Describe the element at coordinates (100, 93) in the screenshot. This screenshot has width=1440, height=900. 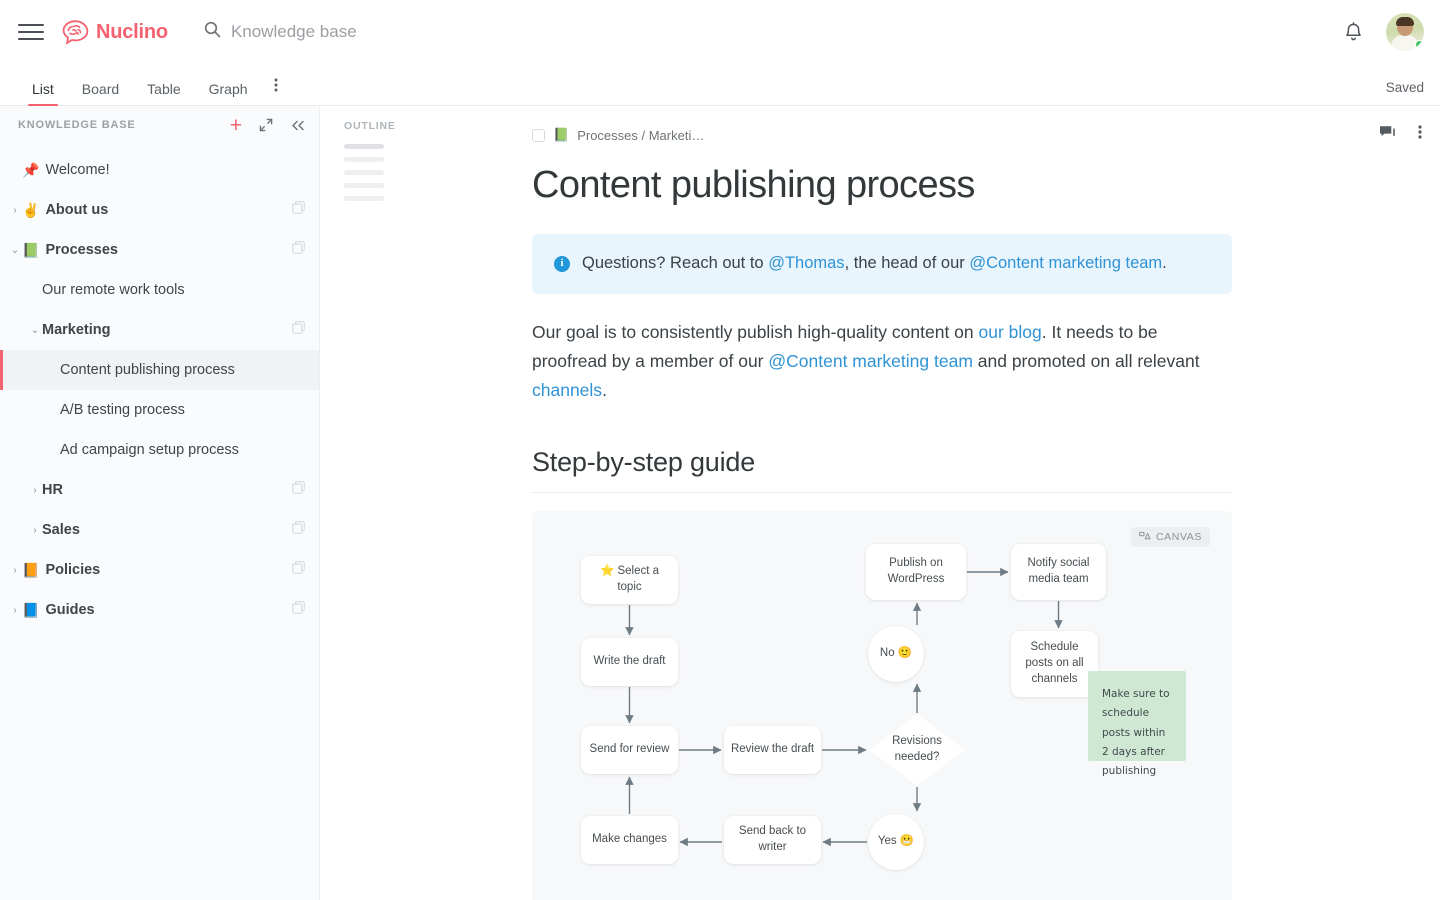
I see `tab-board: Board` at that location.